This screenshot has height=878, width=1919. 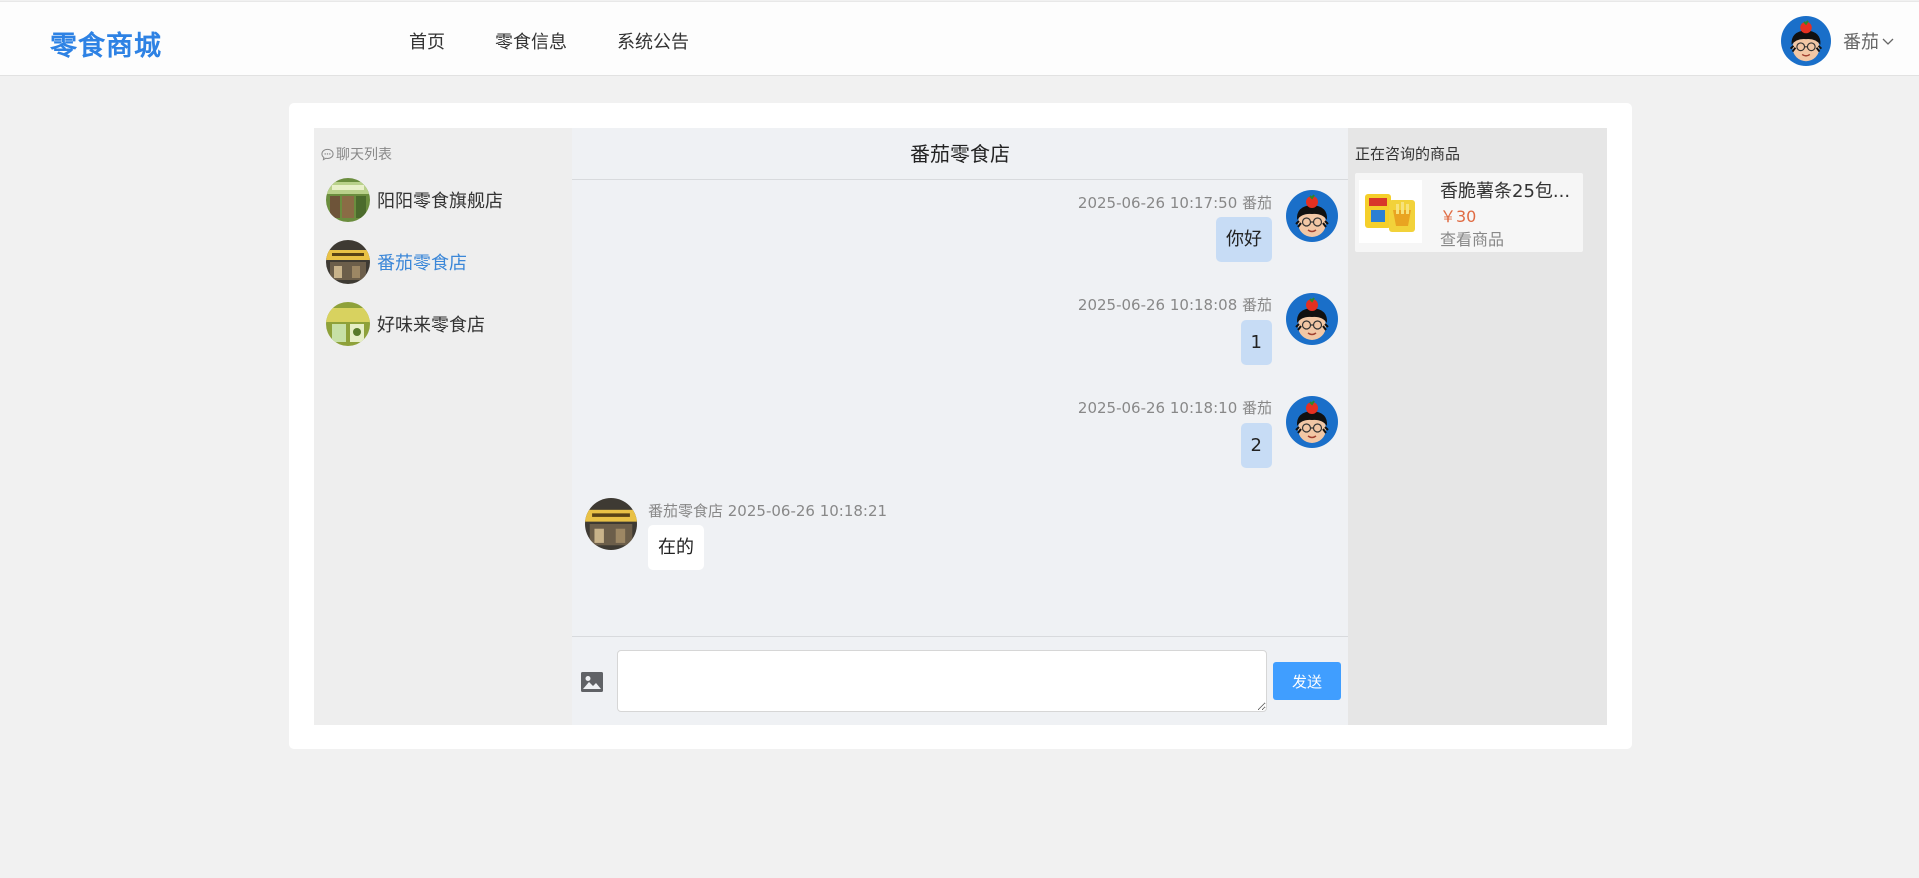 I want to click on contact-item: 好味来零食店, so click(x=405, y=324).